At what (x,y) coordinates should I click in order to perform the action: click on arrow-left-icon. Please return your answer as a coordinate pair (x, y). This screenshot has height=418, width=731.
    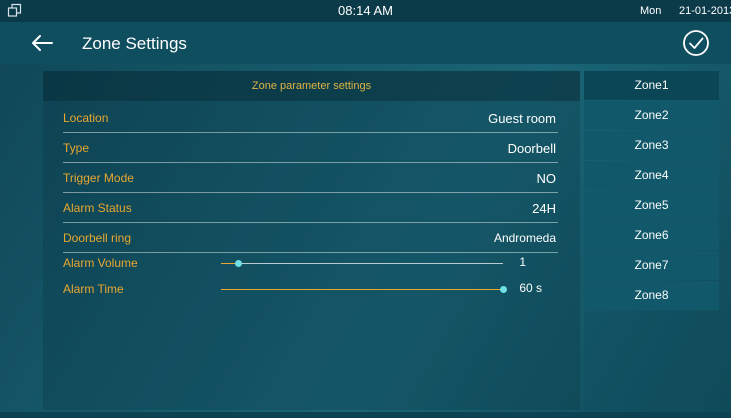
    Looking at the image, I should click on (42, 43).